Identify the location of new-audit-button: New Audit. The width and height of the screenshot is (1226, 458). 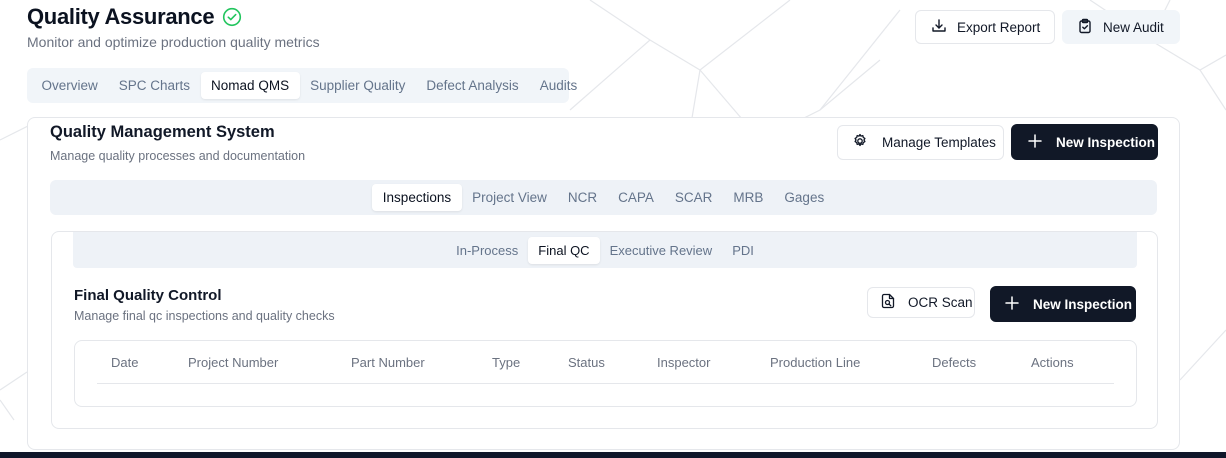
(1121, 27).